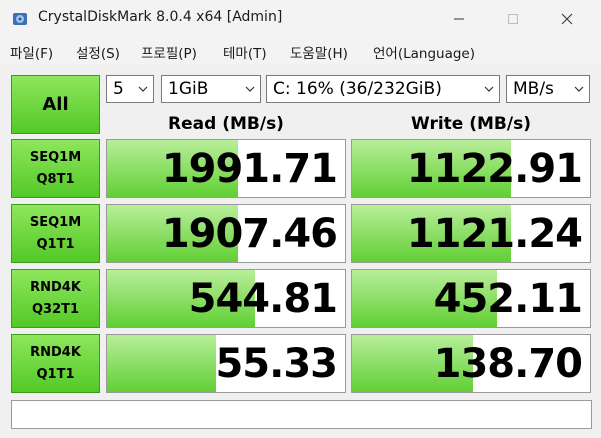  I want to click on title-bar: CrystalDiskMark 8.0.4 x64 [Admin], so click(300, 19).